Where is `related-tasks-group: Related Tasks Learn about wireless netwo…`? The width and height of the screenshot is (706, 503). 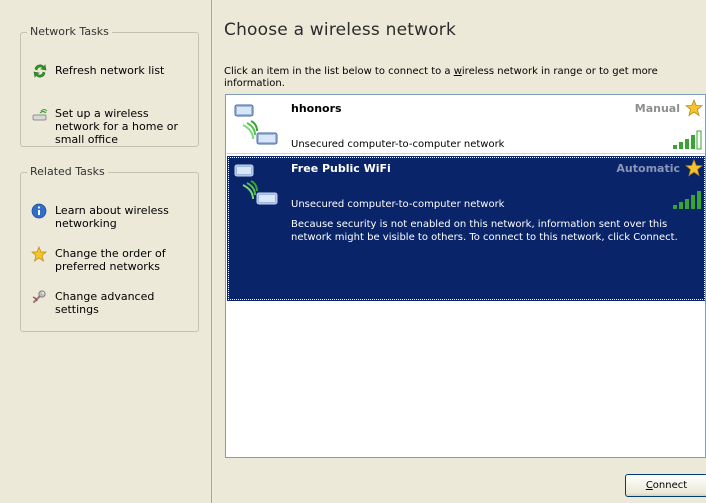
related-tasks-group: Related Tasks Learn about wireless netwo… is located at coordinates (109, 248).